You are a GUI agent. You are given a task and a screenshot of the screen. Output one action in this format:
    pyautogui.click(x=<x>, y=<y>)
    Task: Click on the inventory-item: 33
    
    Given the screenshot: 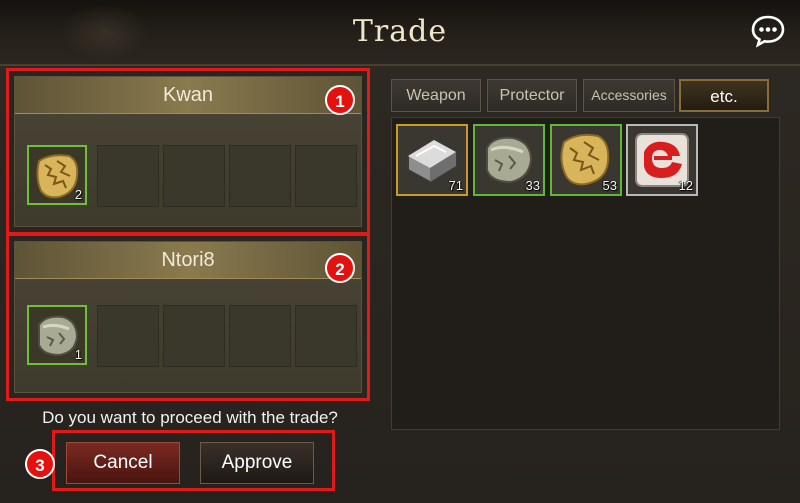 What is the action you would take?
    pyautogui.click(x=509, y=160)
    